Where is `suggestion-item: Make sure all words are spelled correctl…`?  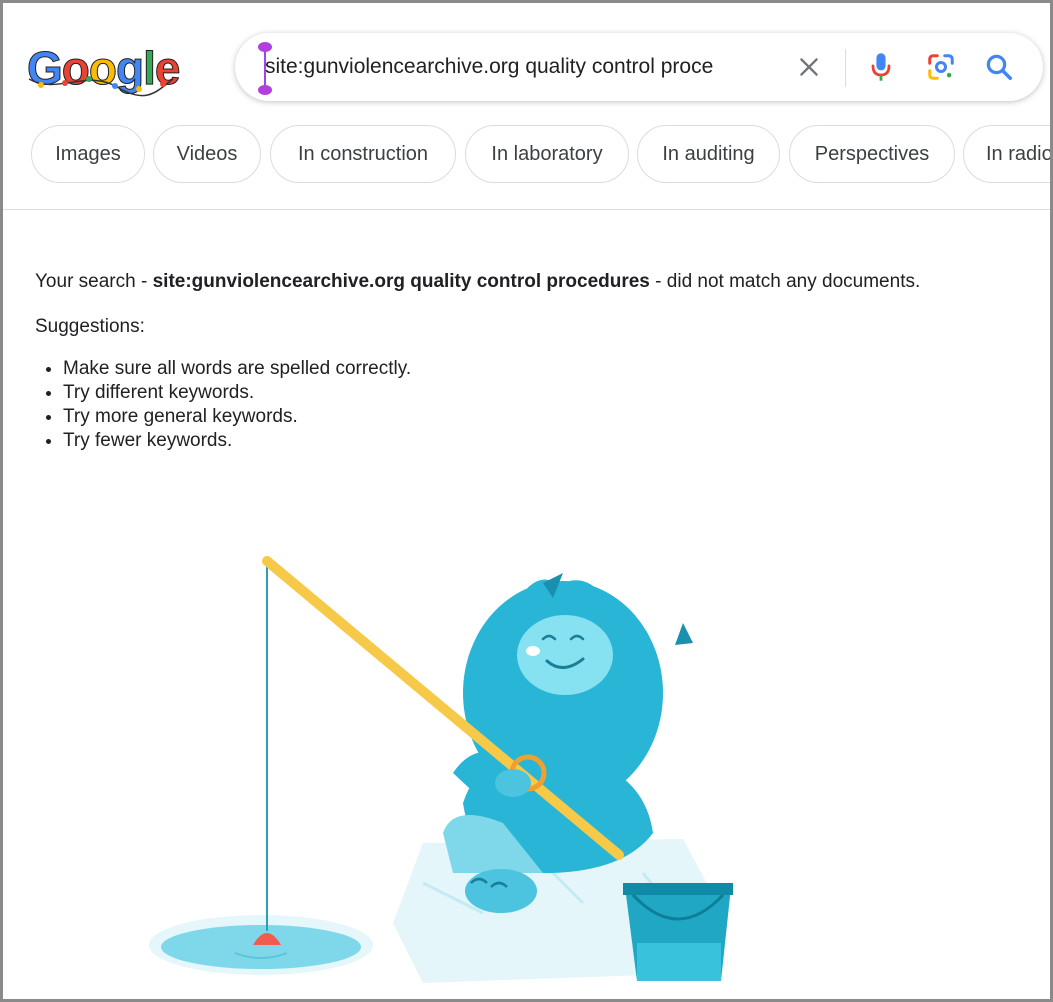 suggestion-item: Make sure all words are spelled correctl… is located at coordinates (539, 369).